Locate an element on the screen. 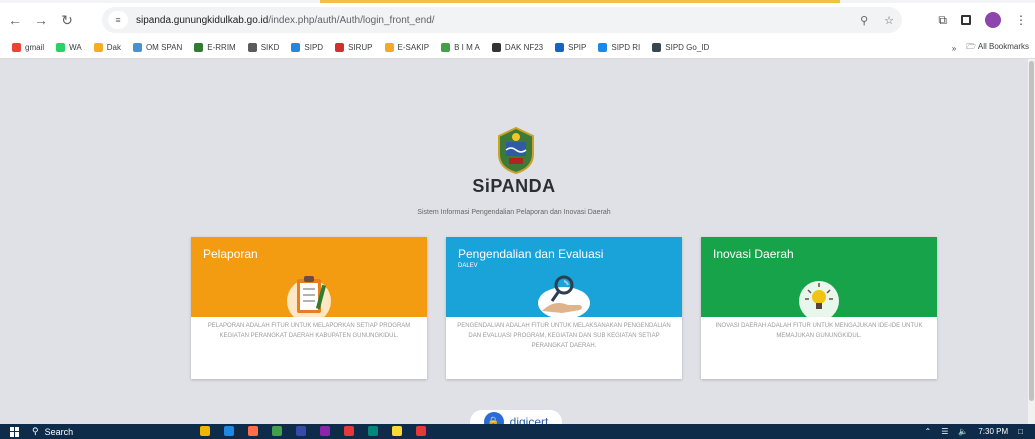 The height and width of the screenshot is (439, 1035). scrollbar-thumb is located at coordinates (1031, 231).